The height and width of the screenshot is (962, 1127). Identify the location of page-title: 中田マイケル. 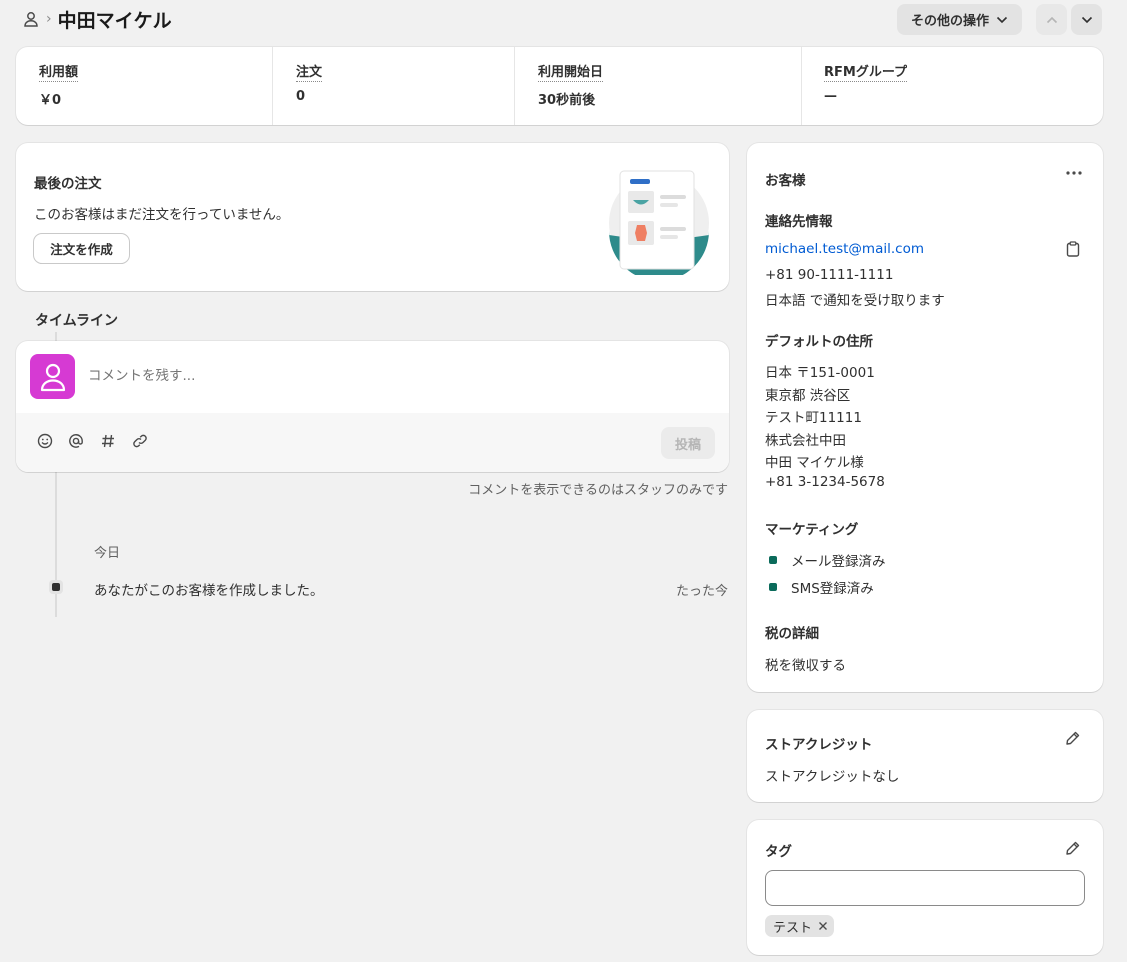
(114, 20).